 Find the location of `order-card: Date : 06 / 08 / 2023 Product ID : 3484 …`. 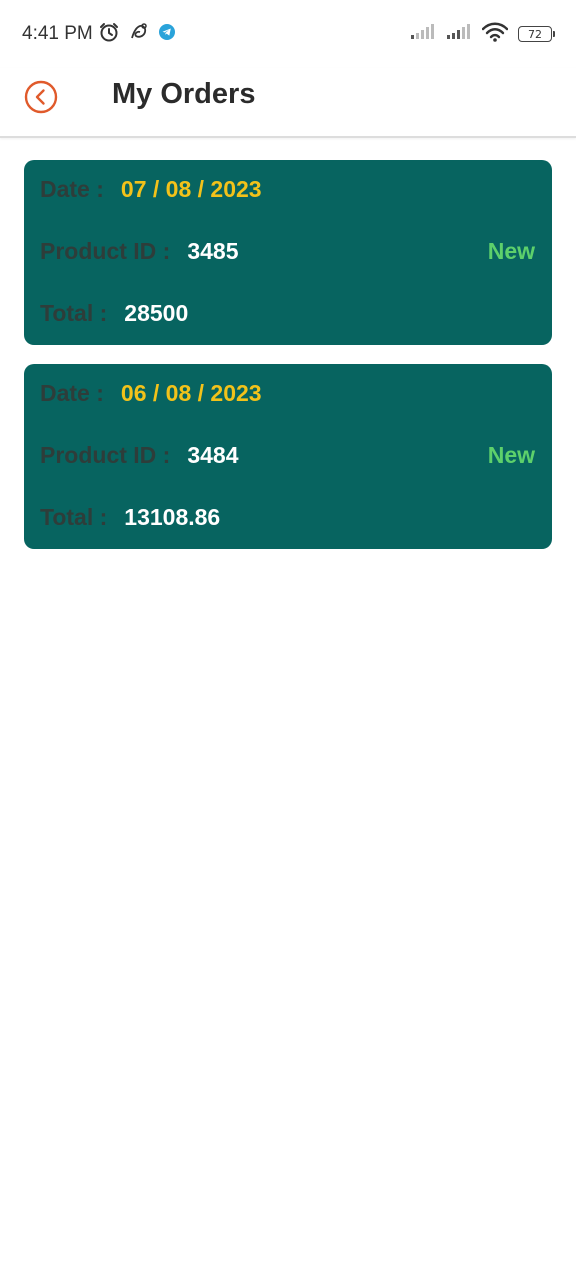

order-card: Date : 06 / 08 / 2023 Product ID : 3484 … is located at coordinates (288, 456).